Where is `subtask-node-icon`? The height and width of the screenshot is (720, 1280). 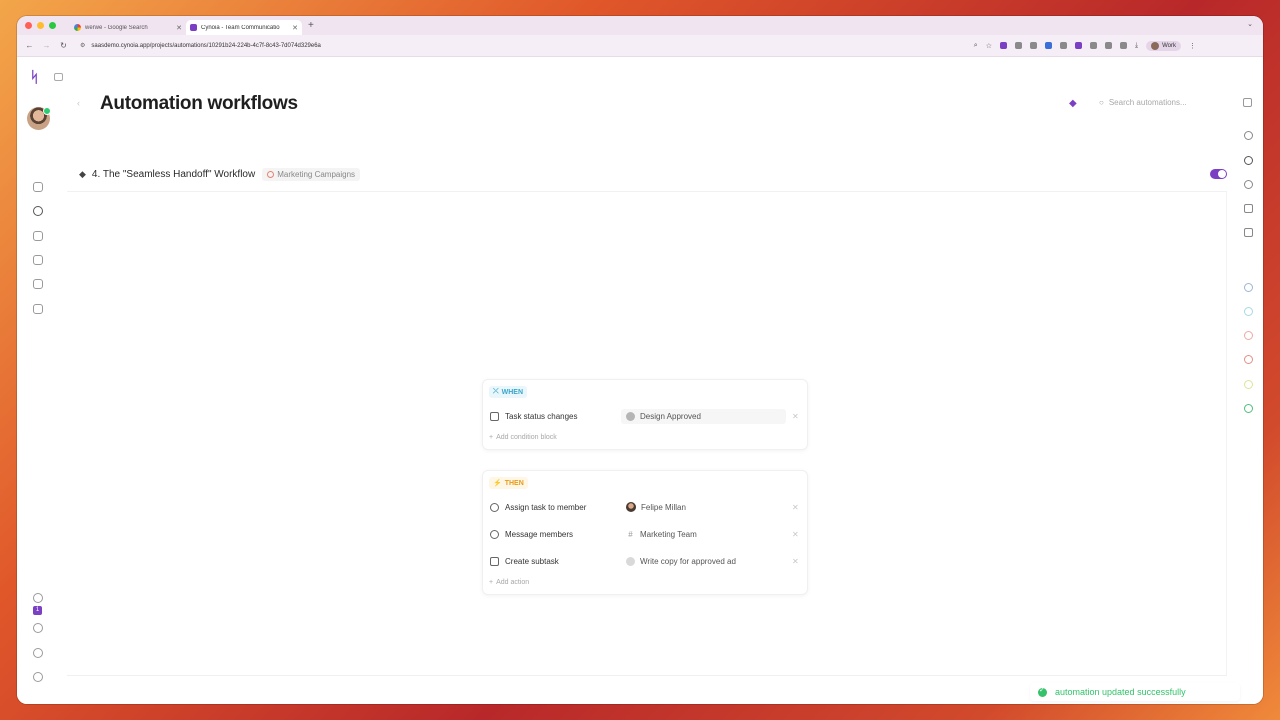 subtask-node-icon is located at coordinates (630, 561).